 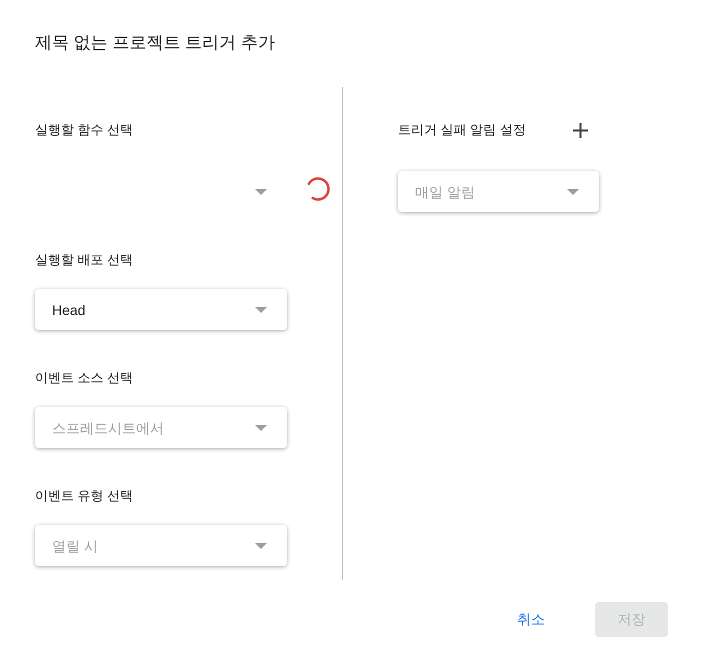 What do you see at coordinates (161, 309) in the screenshot?
I see `select-field: Head` at bounding box center [161, 309].